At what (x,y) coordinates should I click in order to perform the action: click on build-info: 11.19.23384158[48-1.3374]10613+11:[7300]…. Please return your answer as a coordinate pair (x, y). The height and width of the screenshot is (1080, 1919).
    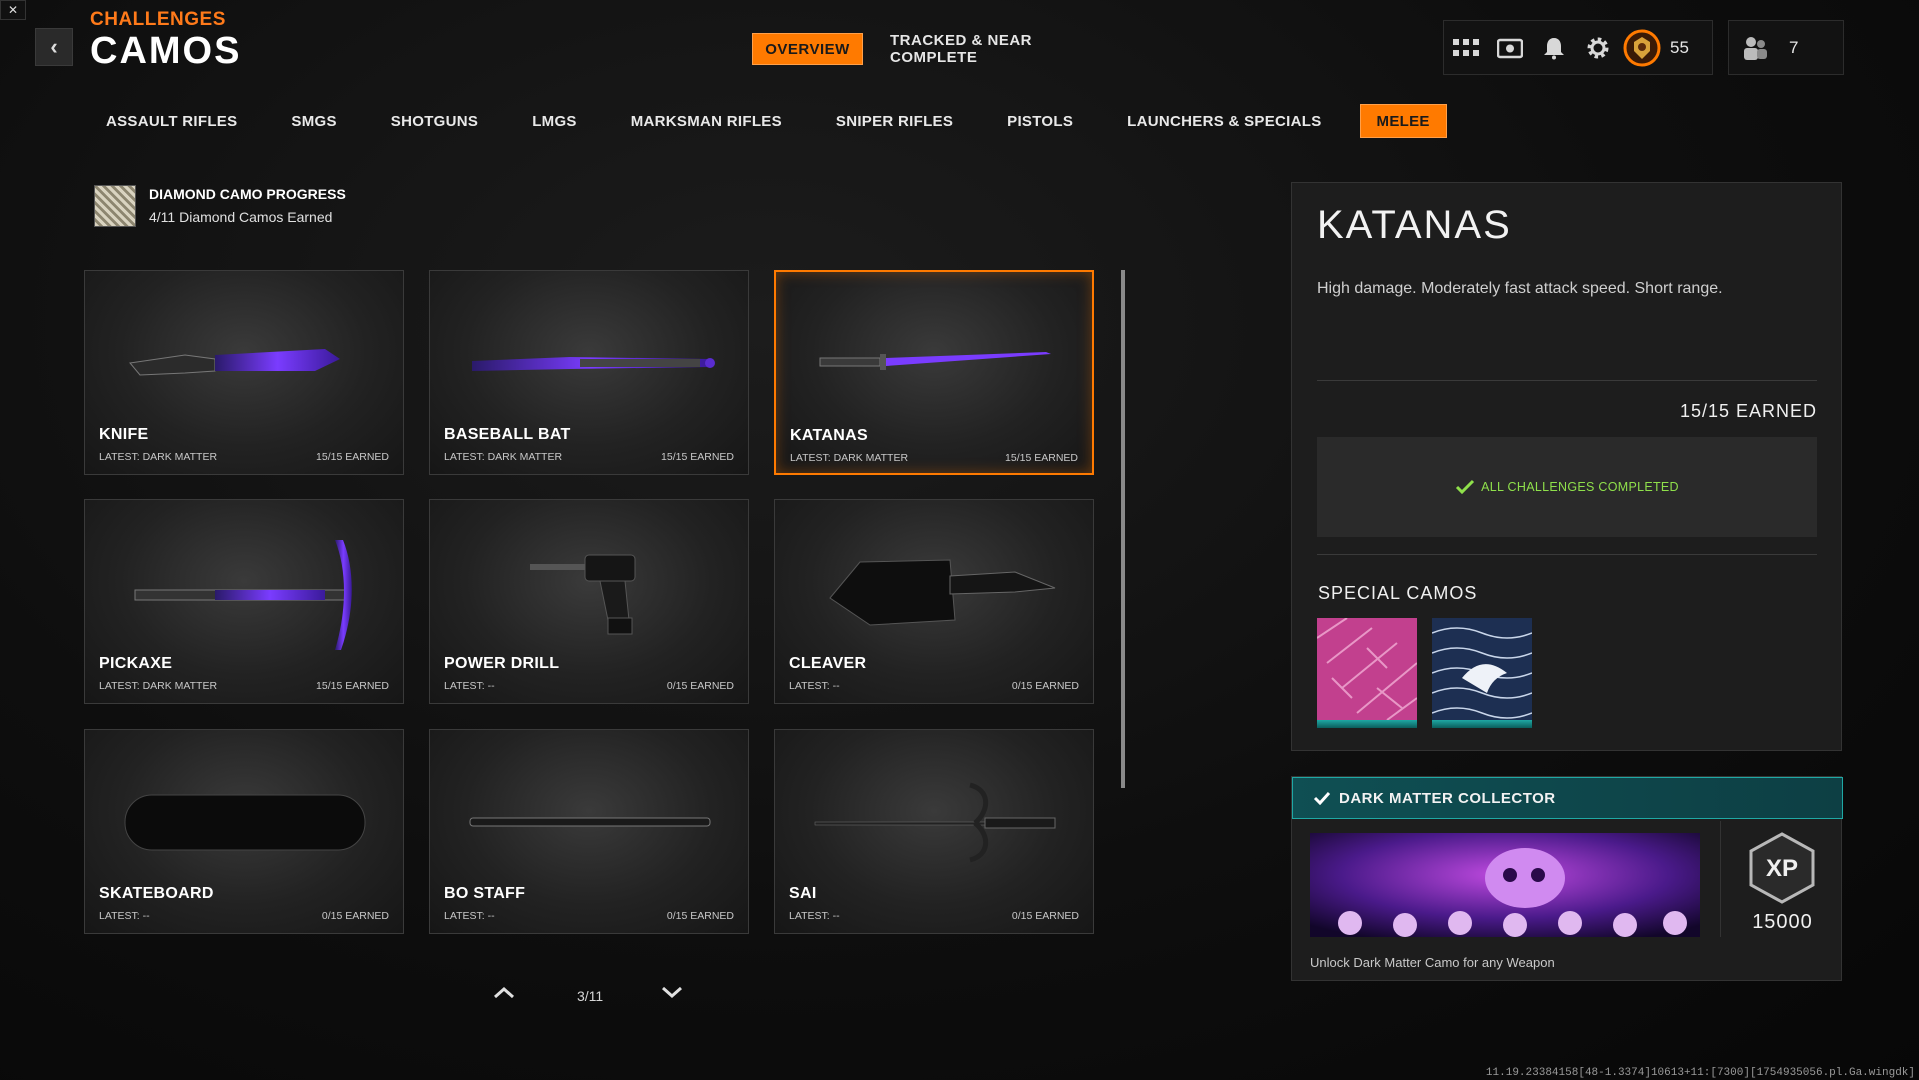
    Looking at the image, I should click on (1700, 1073).